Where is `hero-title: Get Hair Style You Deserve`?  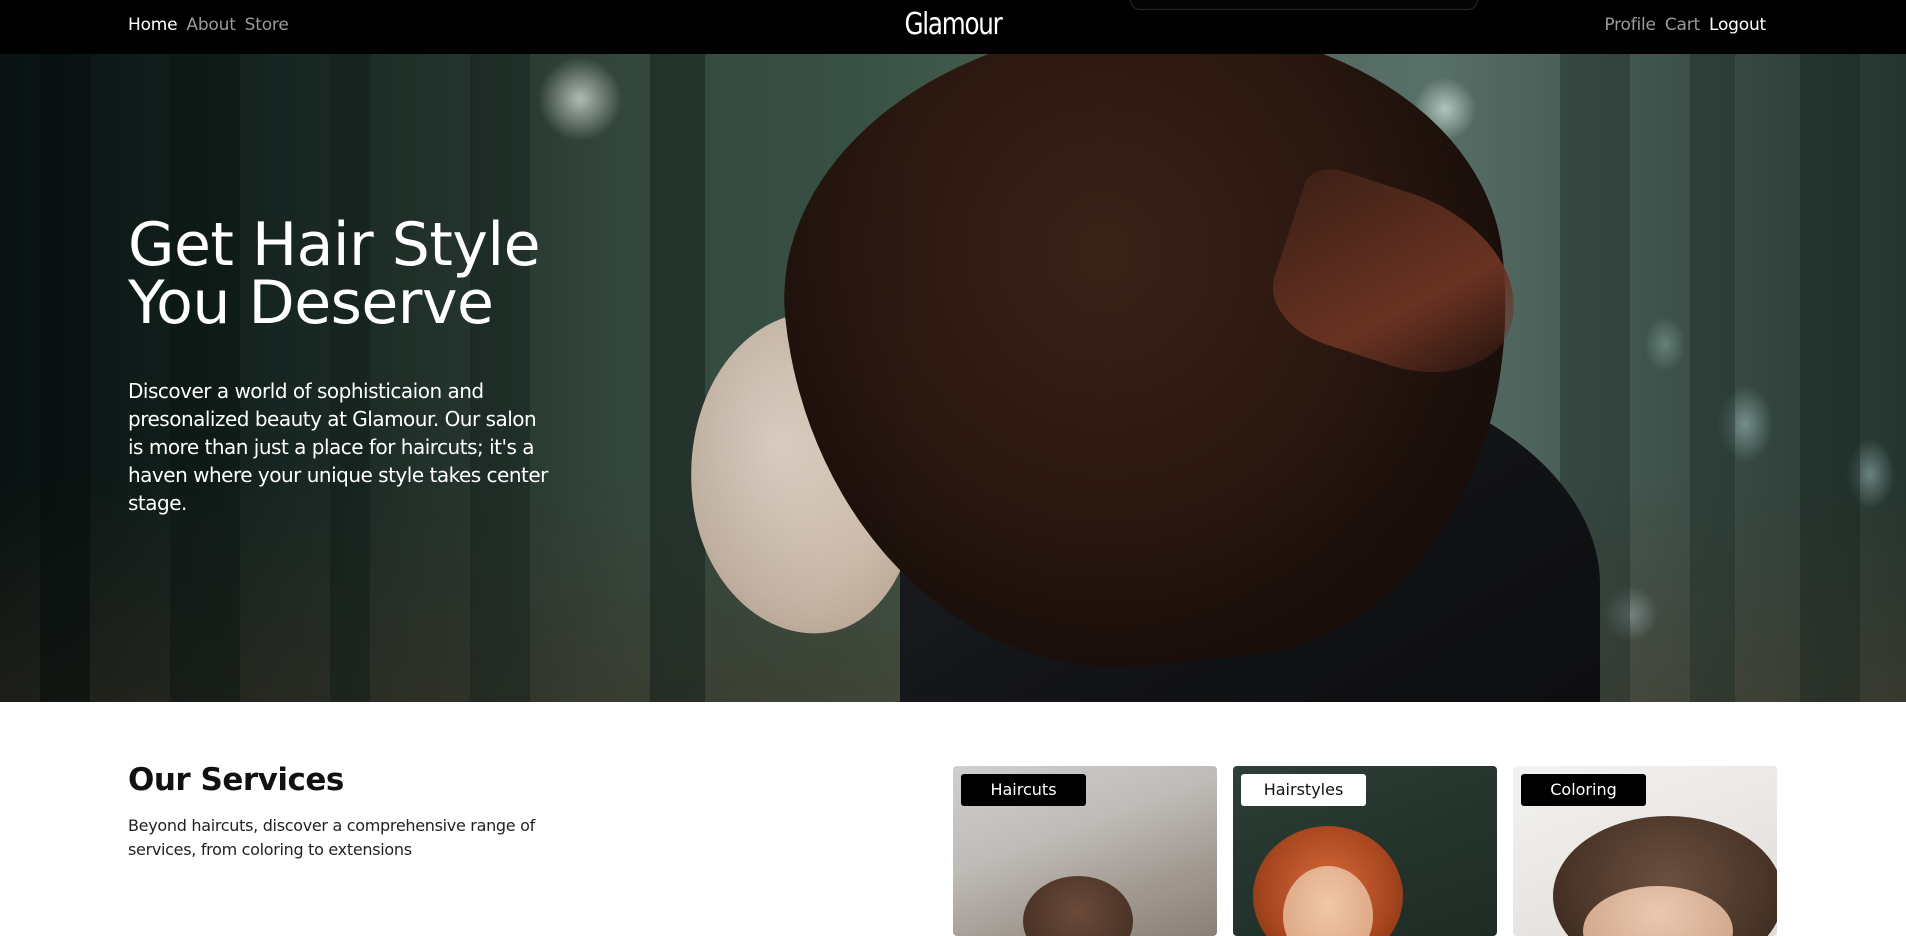
hero-title: Get Hair Style You Deserve is located at coordinates (334, 274).